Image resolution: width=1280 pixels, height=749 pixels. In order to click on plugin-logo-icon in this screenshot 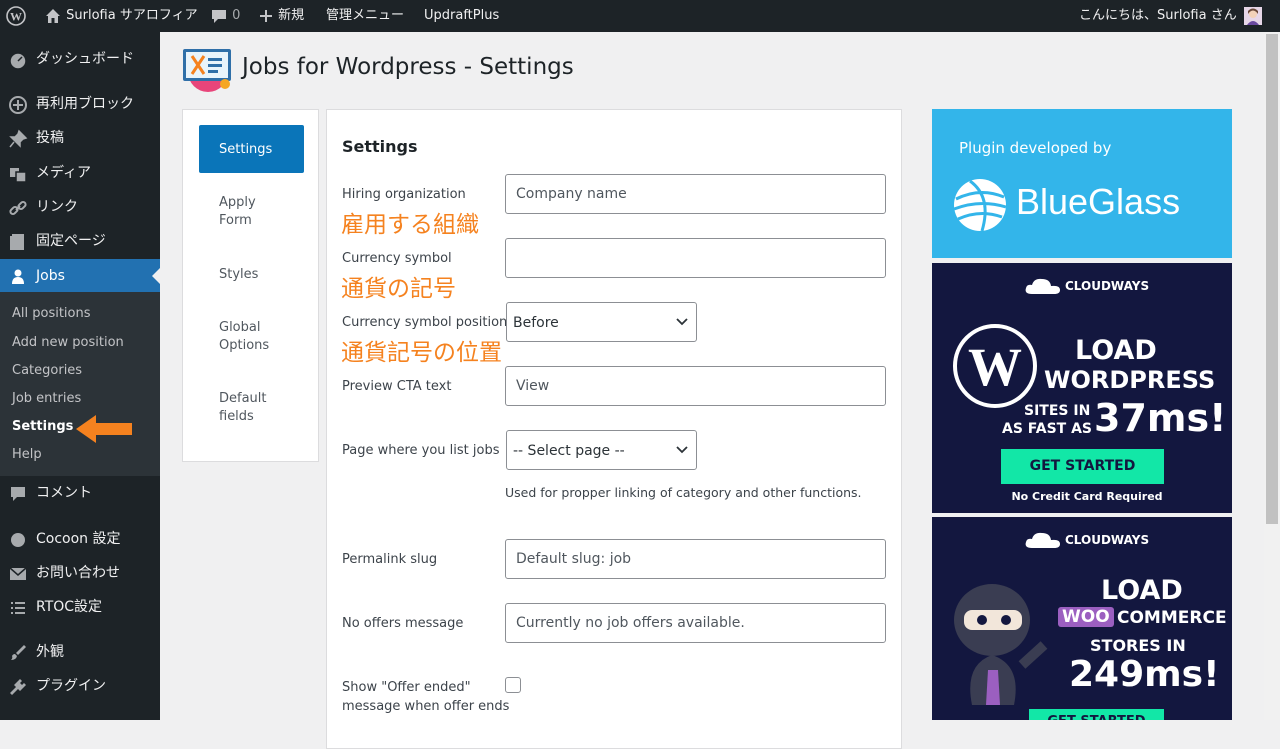, I will do `click(207, 70)`.